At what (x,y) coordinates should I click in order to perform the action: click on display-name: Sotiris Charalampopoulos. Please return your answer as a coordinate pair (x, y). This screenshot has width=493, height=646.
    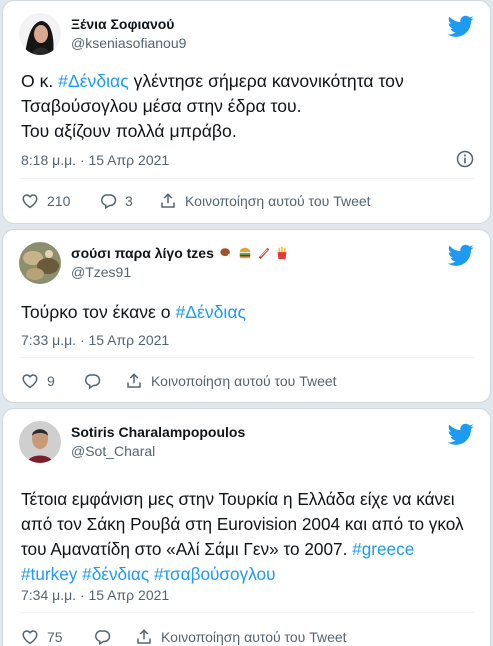
    Looking at the image, I should click on (158, 432).